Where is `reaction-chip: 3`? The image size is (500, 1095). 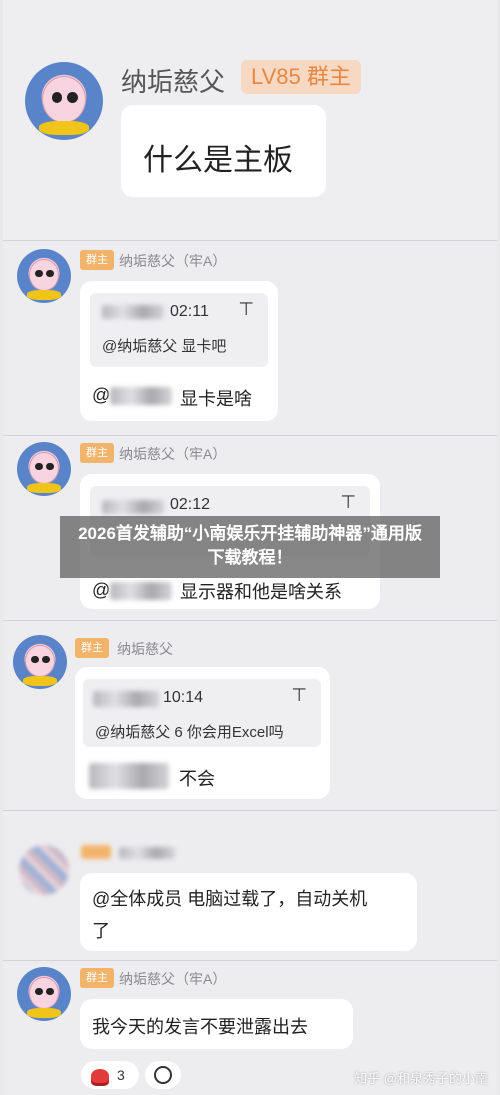
reaction-chip: 3 is located at coordinates (110, 1075).